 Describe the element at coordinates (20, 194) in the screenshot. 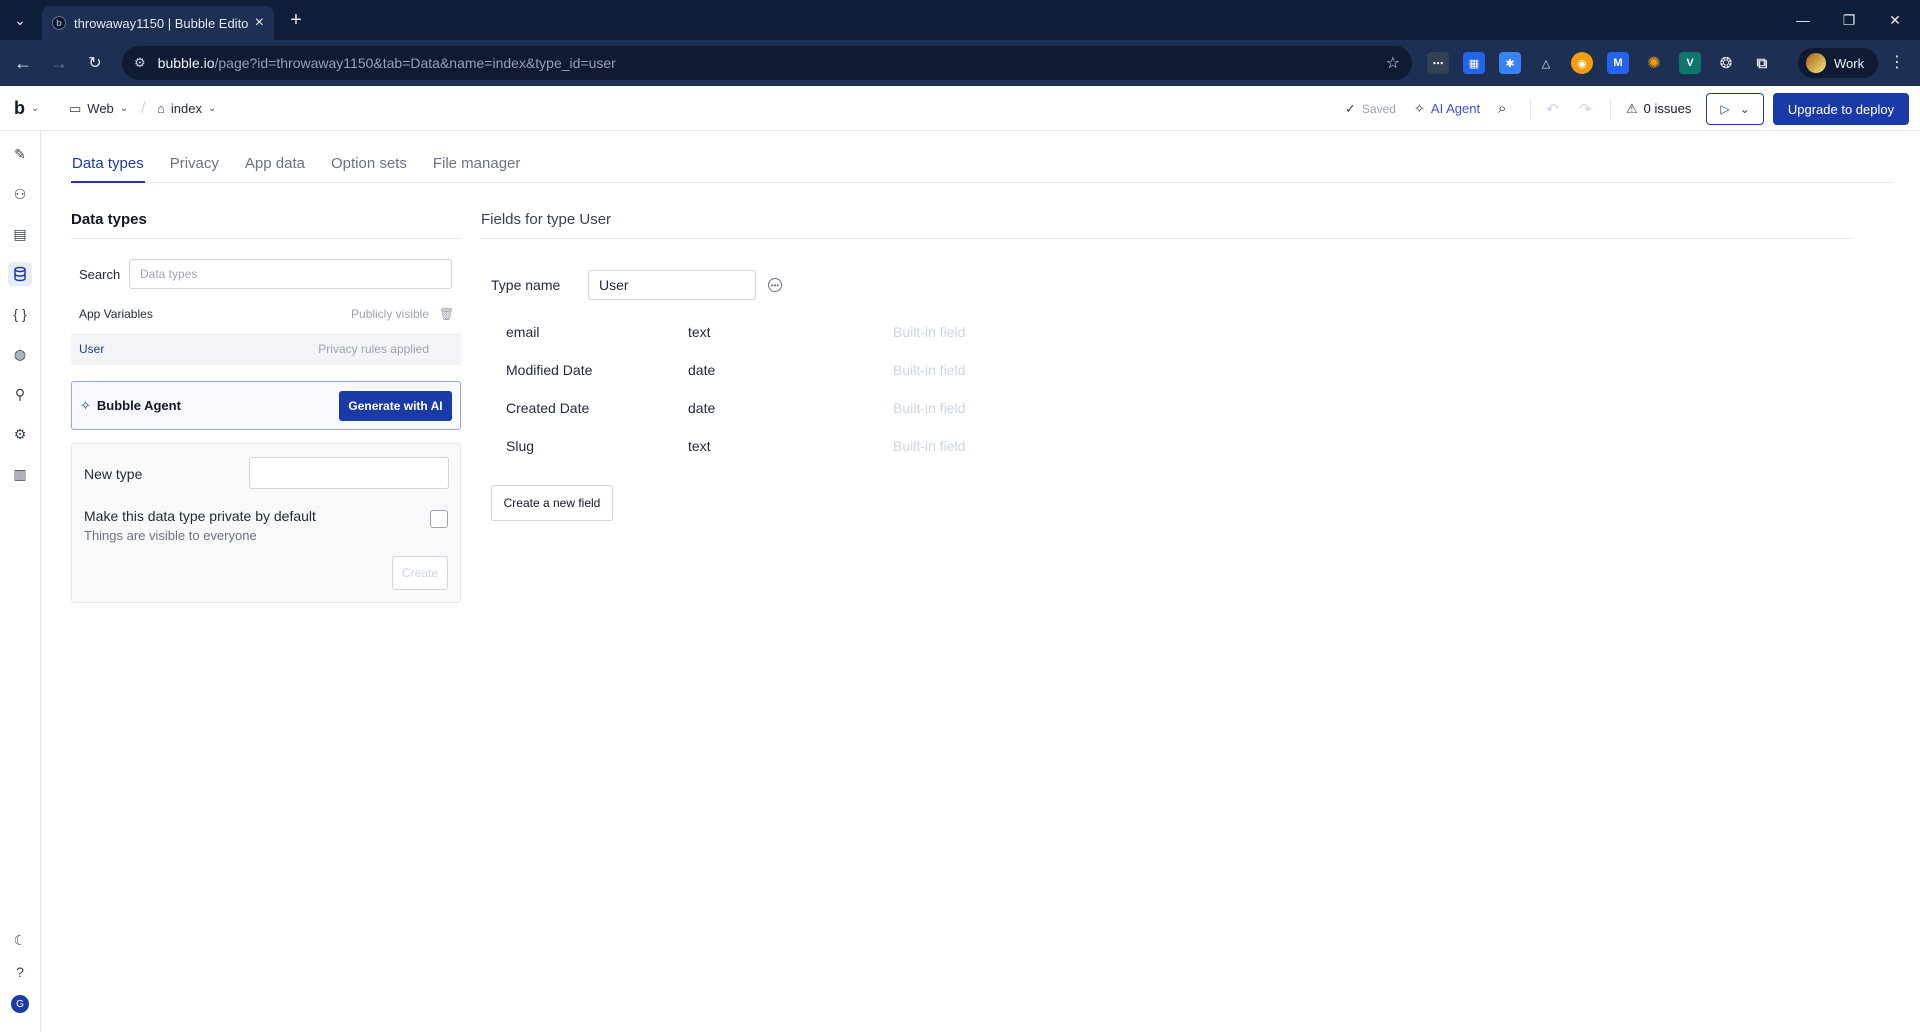

I see `workflow-icon: ⚇` at that location.